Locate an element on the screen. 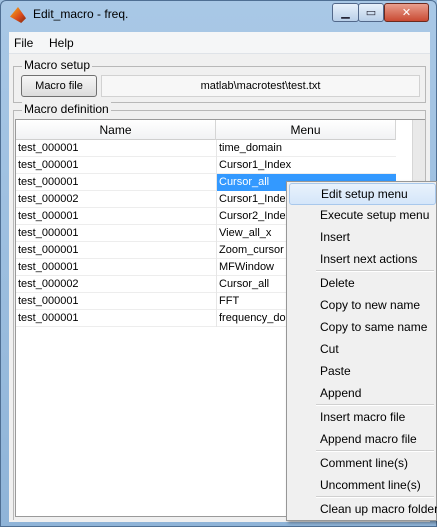 The image size is (437, 527). macro-definition-legend: Macro definition is located at coordinates (66, 109).